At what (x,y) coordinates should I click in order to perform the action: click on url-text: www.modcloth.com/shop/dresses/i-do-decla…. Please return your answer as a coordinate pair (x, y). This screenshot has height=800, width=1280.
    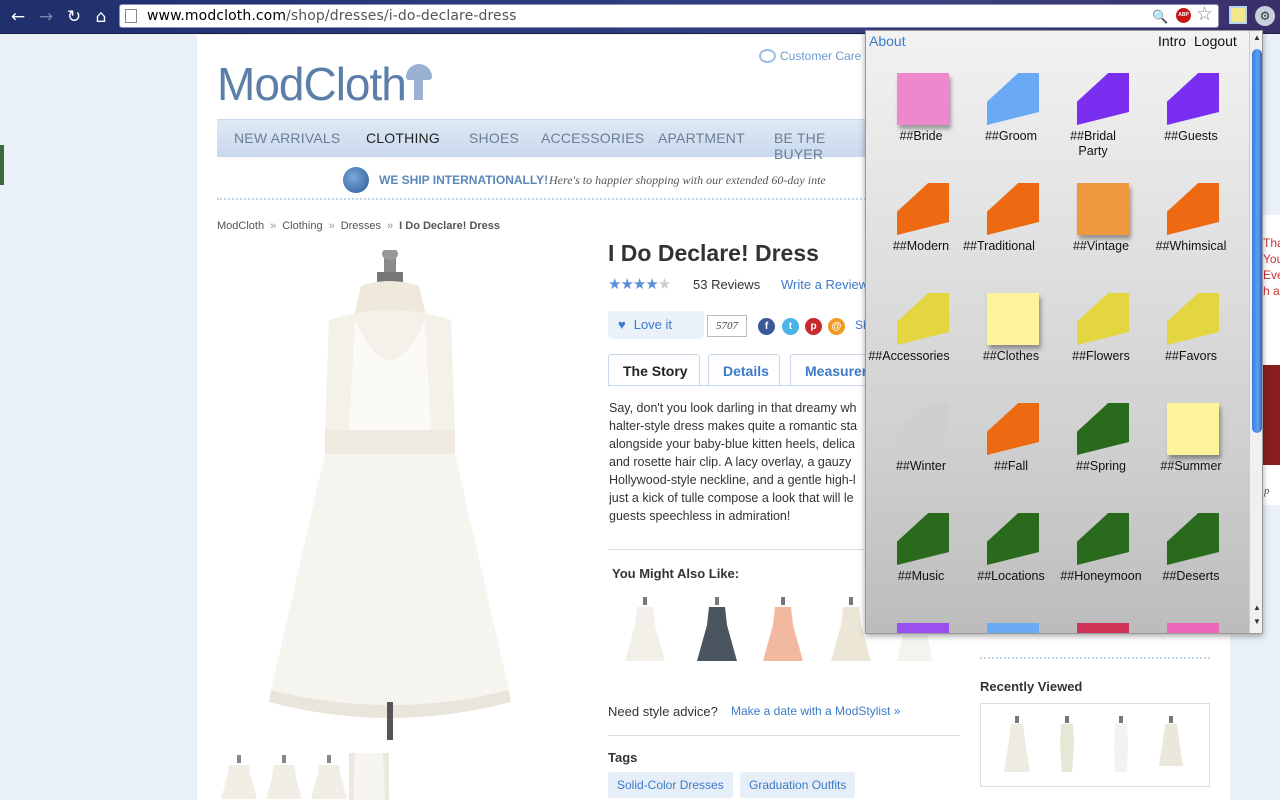
    Looking at the image, I should click on (332, 16).